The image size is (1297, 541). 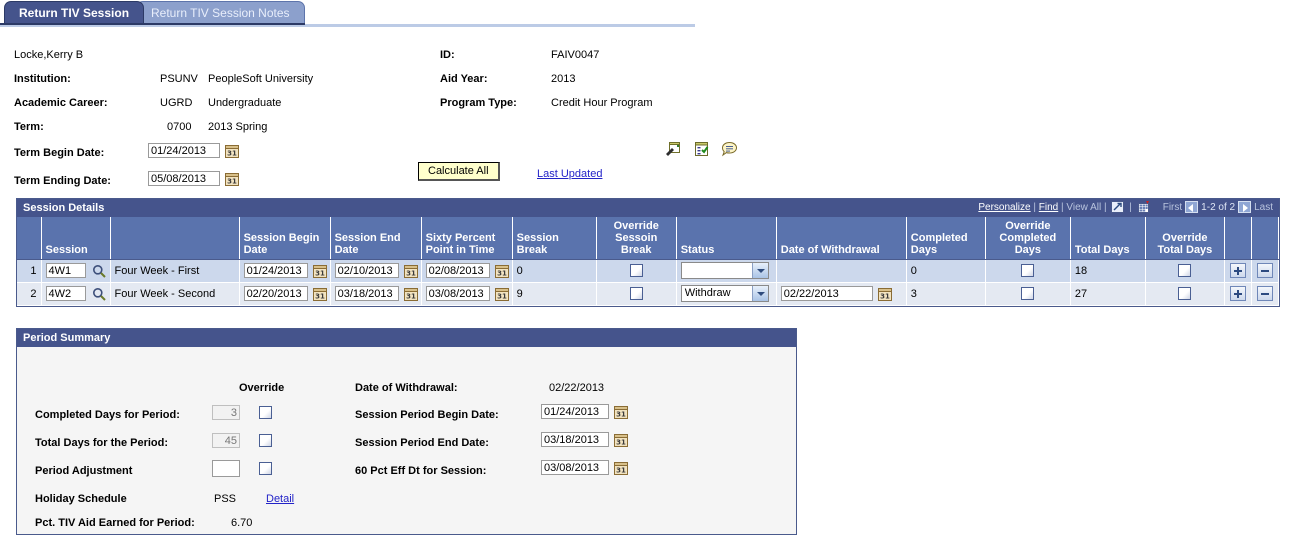 What do you see at coordinates (184, 178) in the screenshot?
I see `term-ending-date-input: 05/08/2013` at bounding box center [184, 178].